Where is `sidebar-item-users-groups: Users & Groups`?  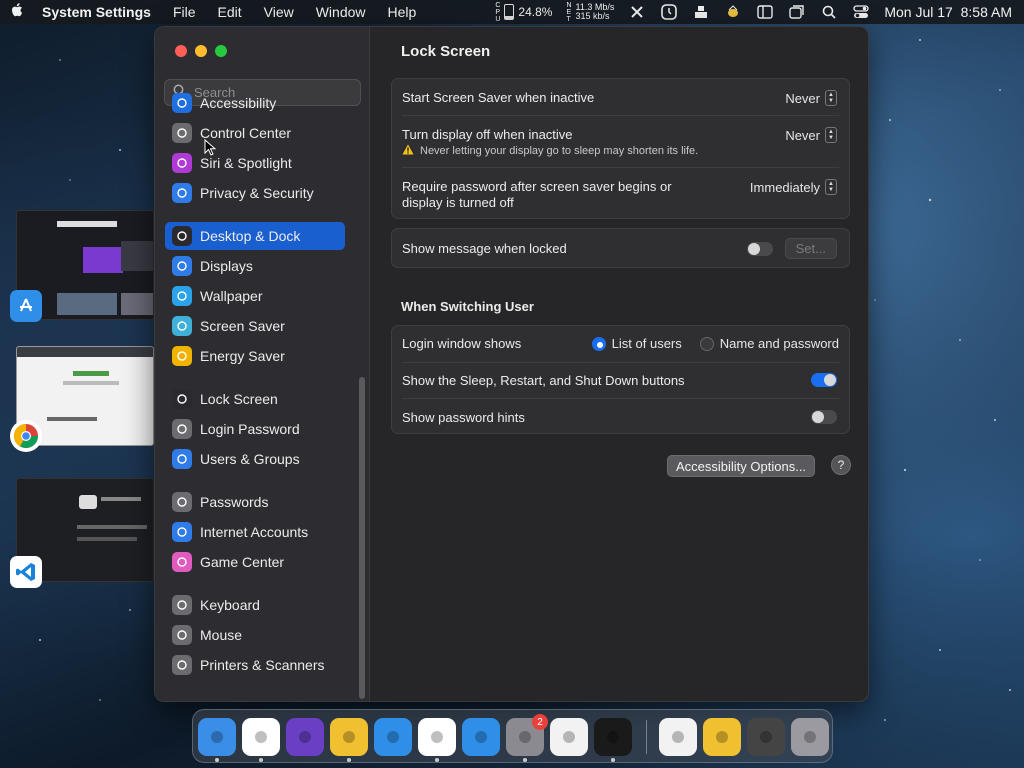
sidebar-item-users-groups: Users & Groups is located at coordinates (255, 459).